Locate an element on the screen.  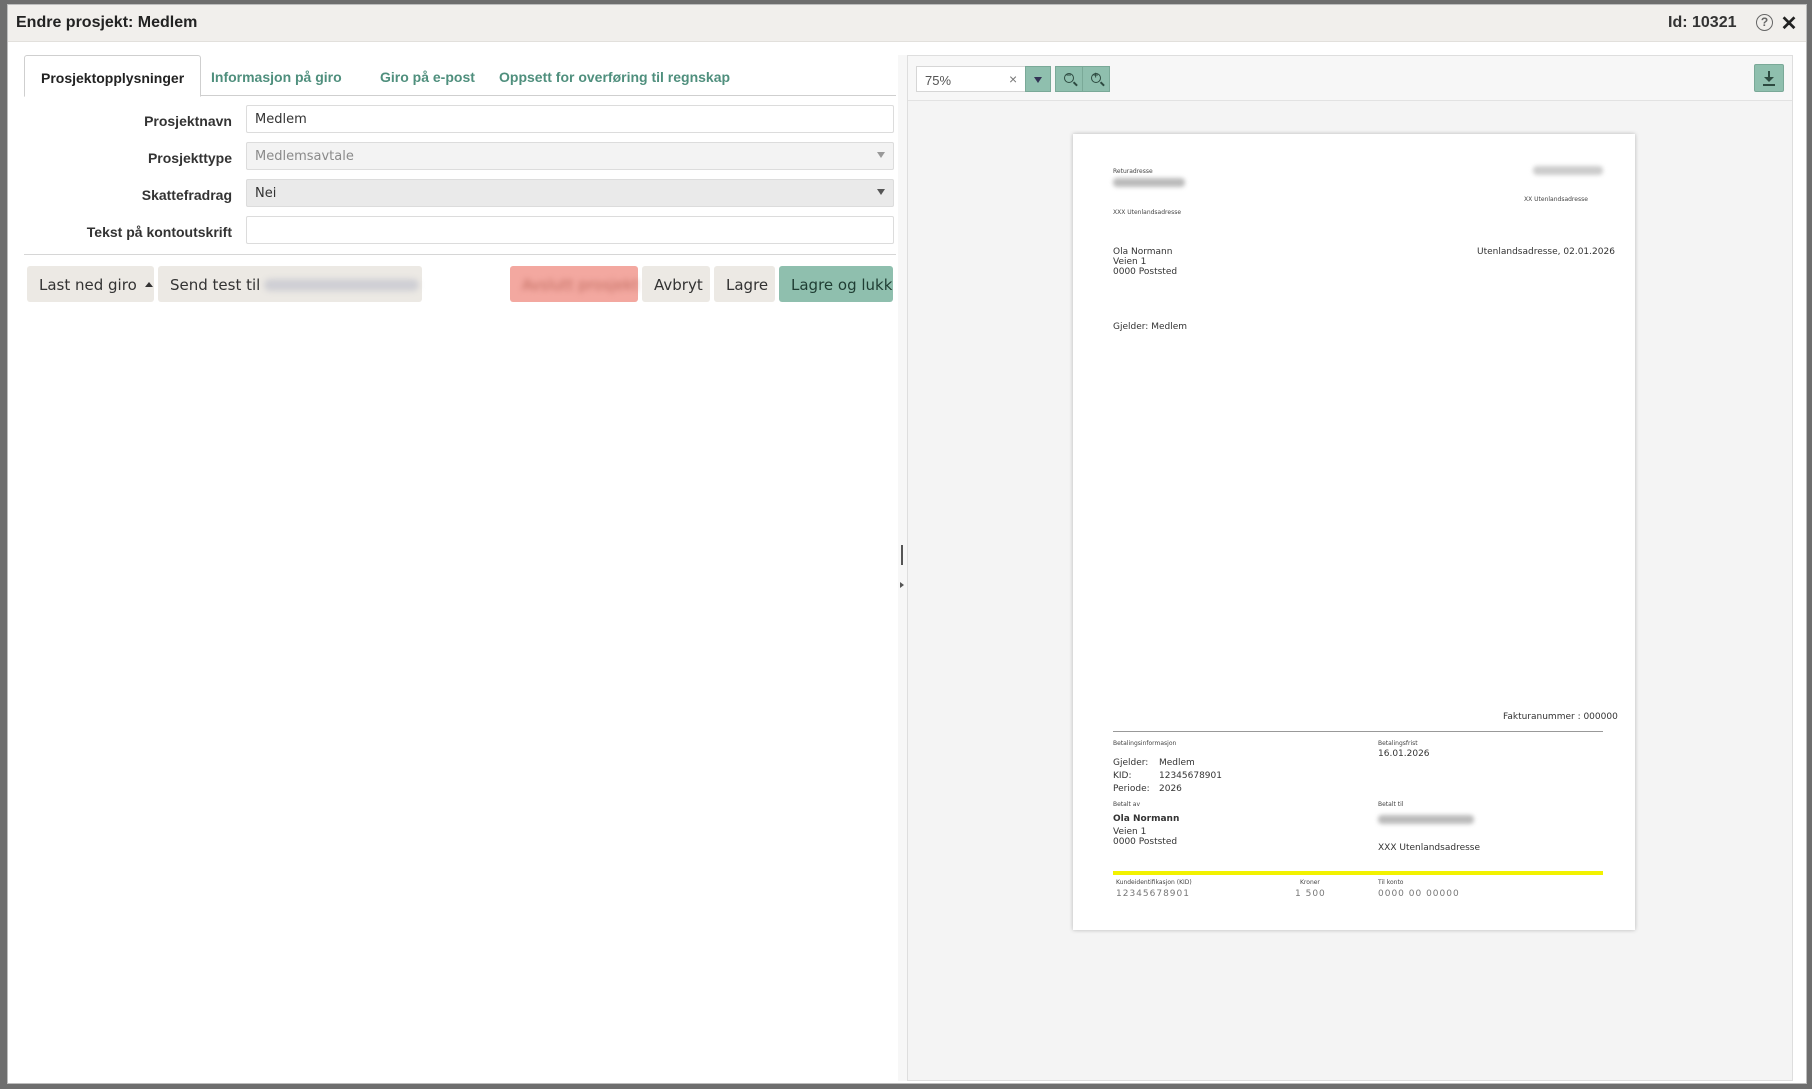
download-giro-label: Last ned giro is located at coordinates (88, 285).